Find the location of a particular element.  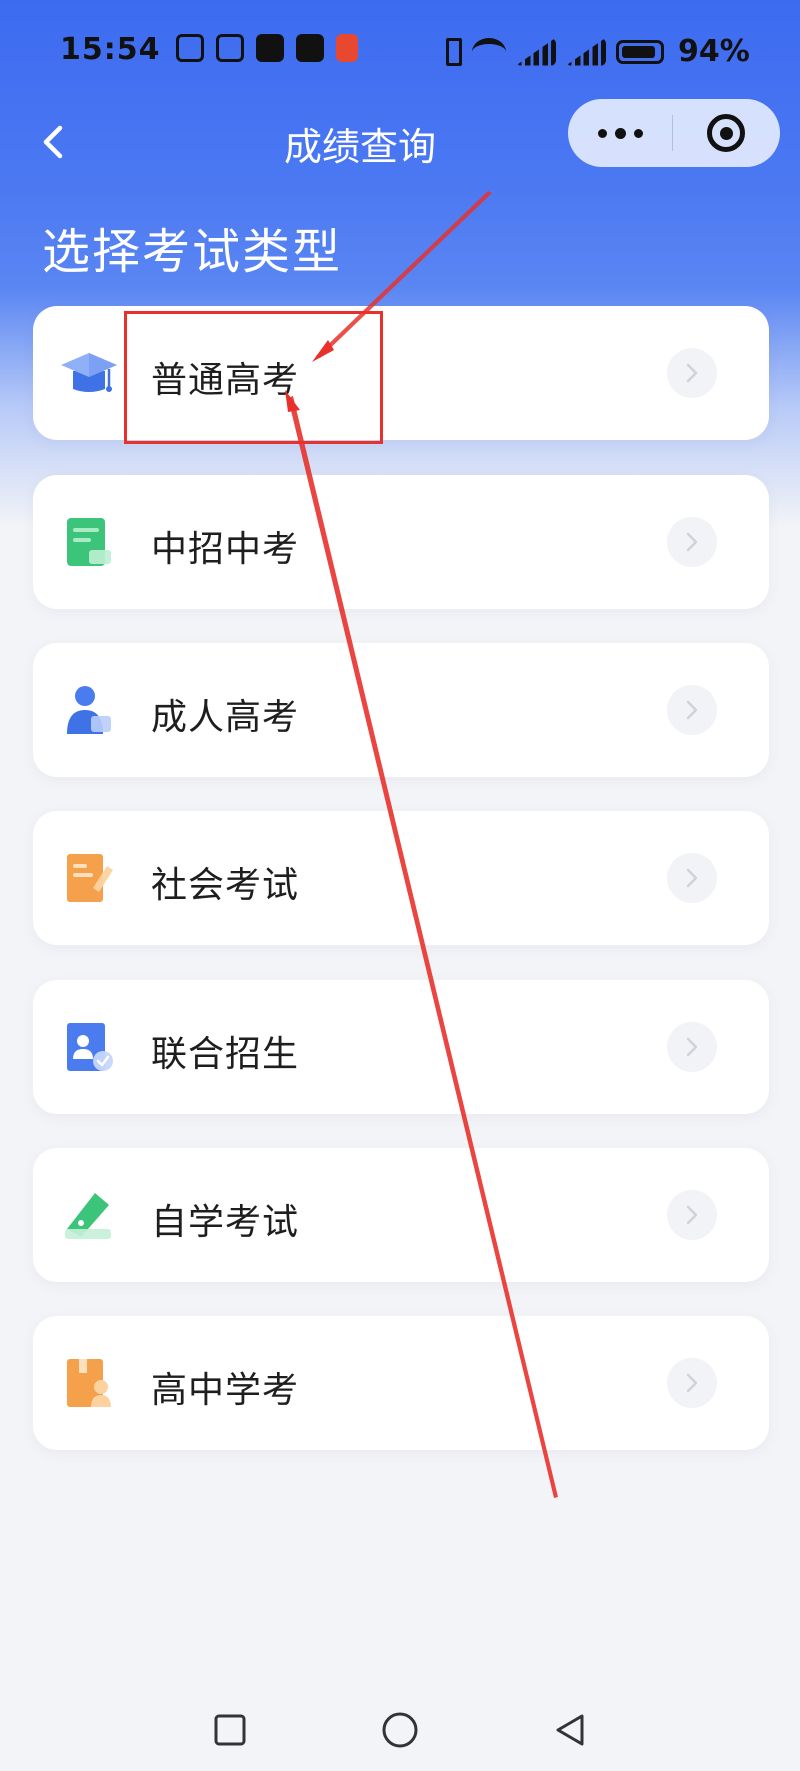

triangle-back-icon is located at coordinates (570, 1730).